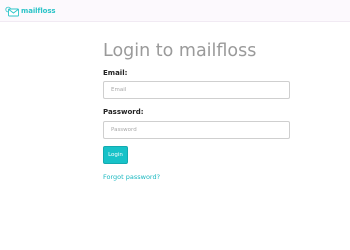 This screenshot has height=250, width=350. What do you see at coordinates (180, 51) in the screenshot?
I see `page-title: Login to mailfloss` at bounding box center [180, 51].